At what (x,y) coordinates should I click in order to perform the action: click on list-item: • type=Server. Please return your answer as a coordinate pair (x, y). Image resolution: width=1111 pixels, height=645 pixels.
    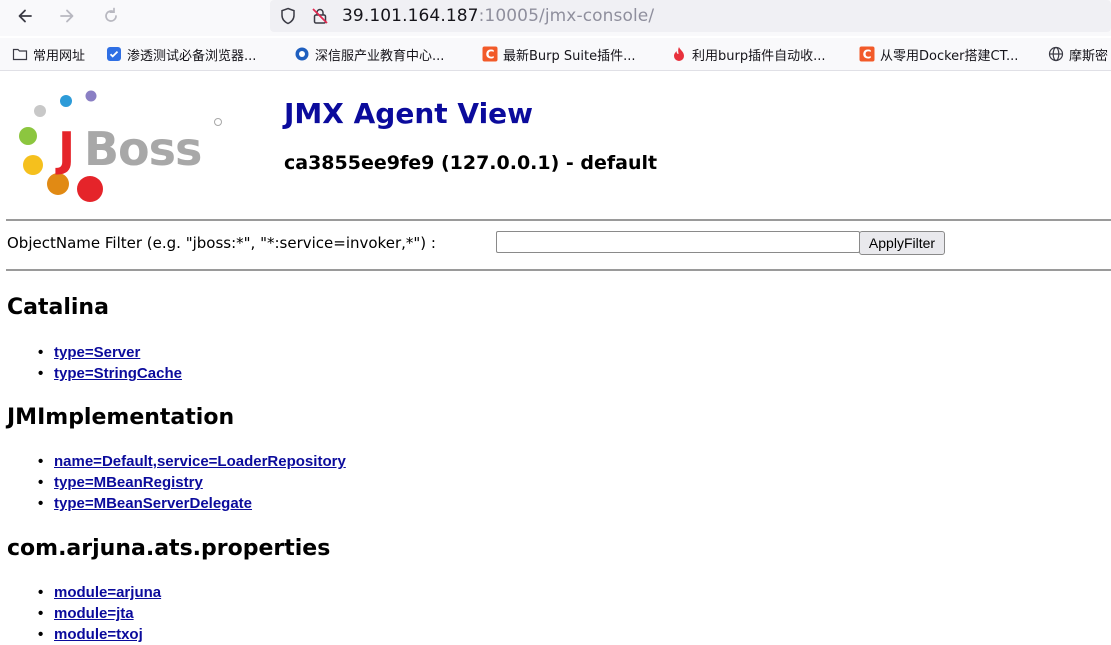
    Looking at the image, I should click on (110, 352).